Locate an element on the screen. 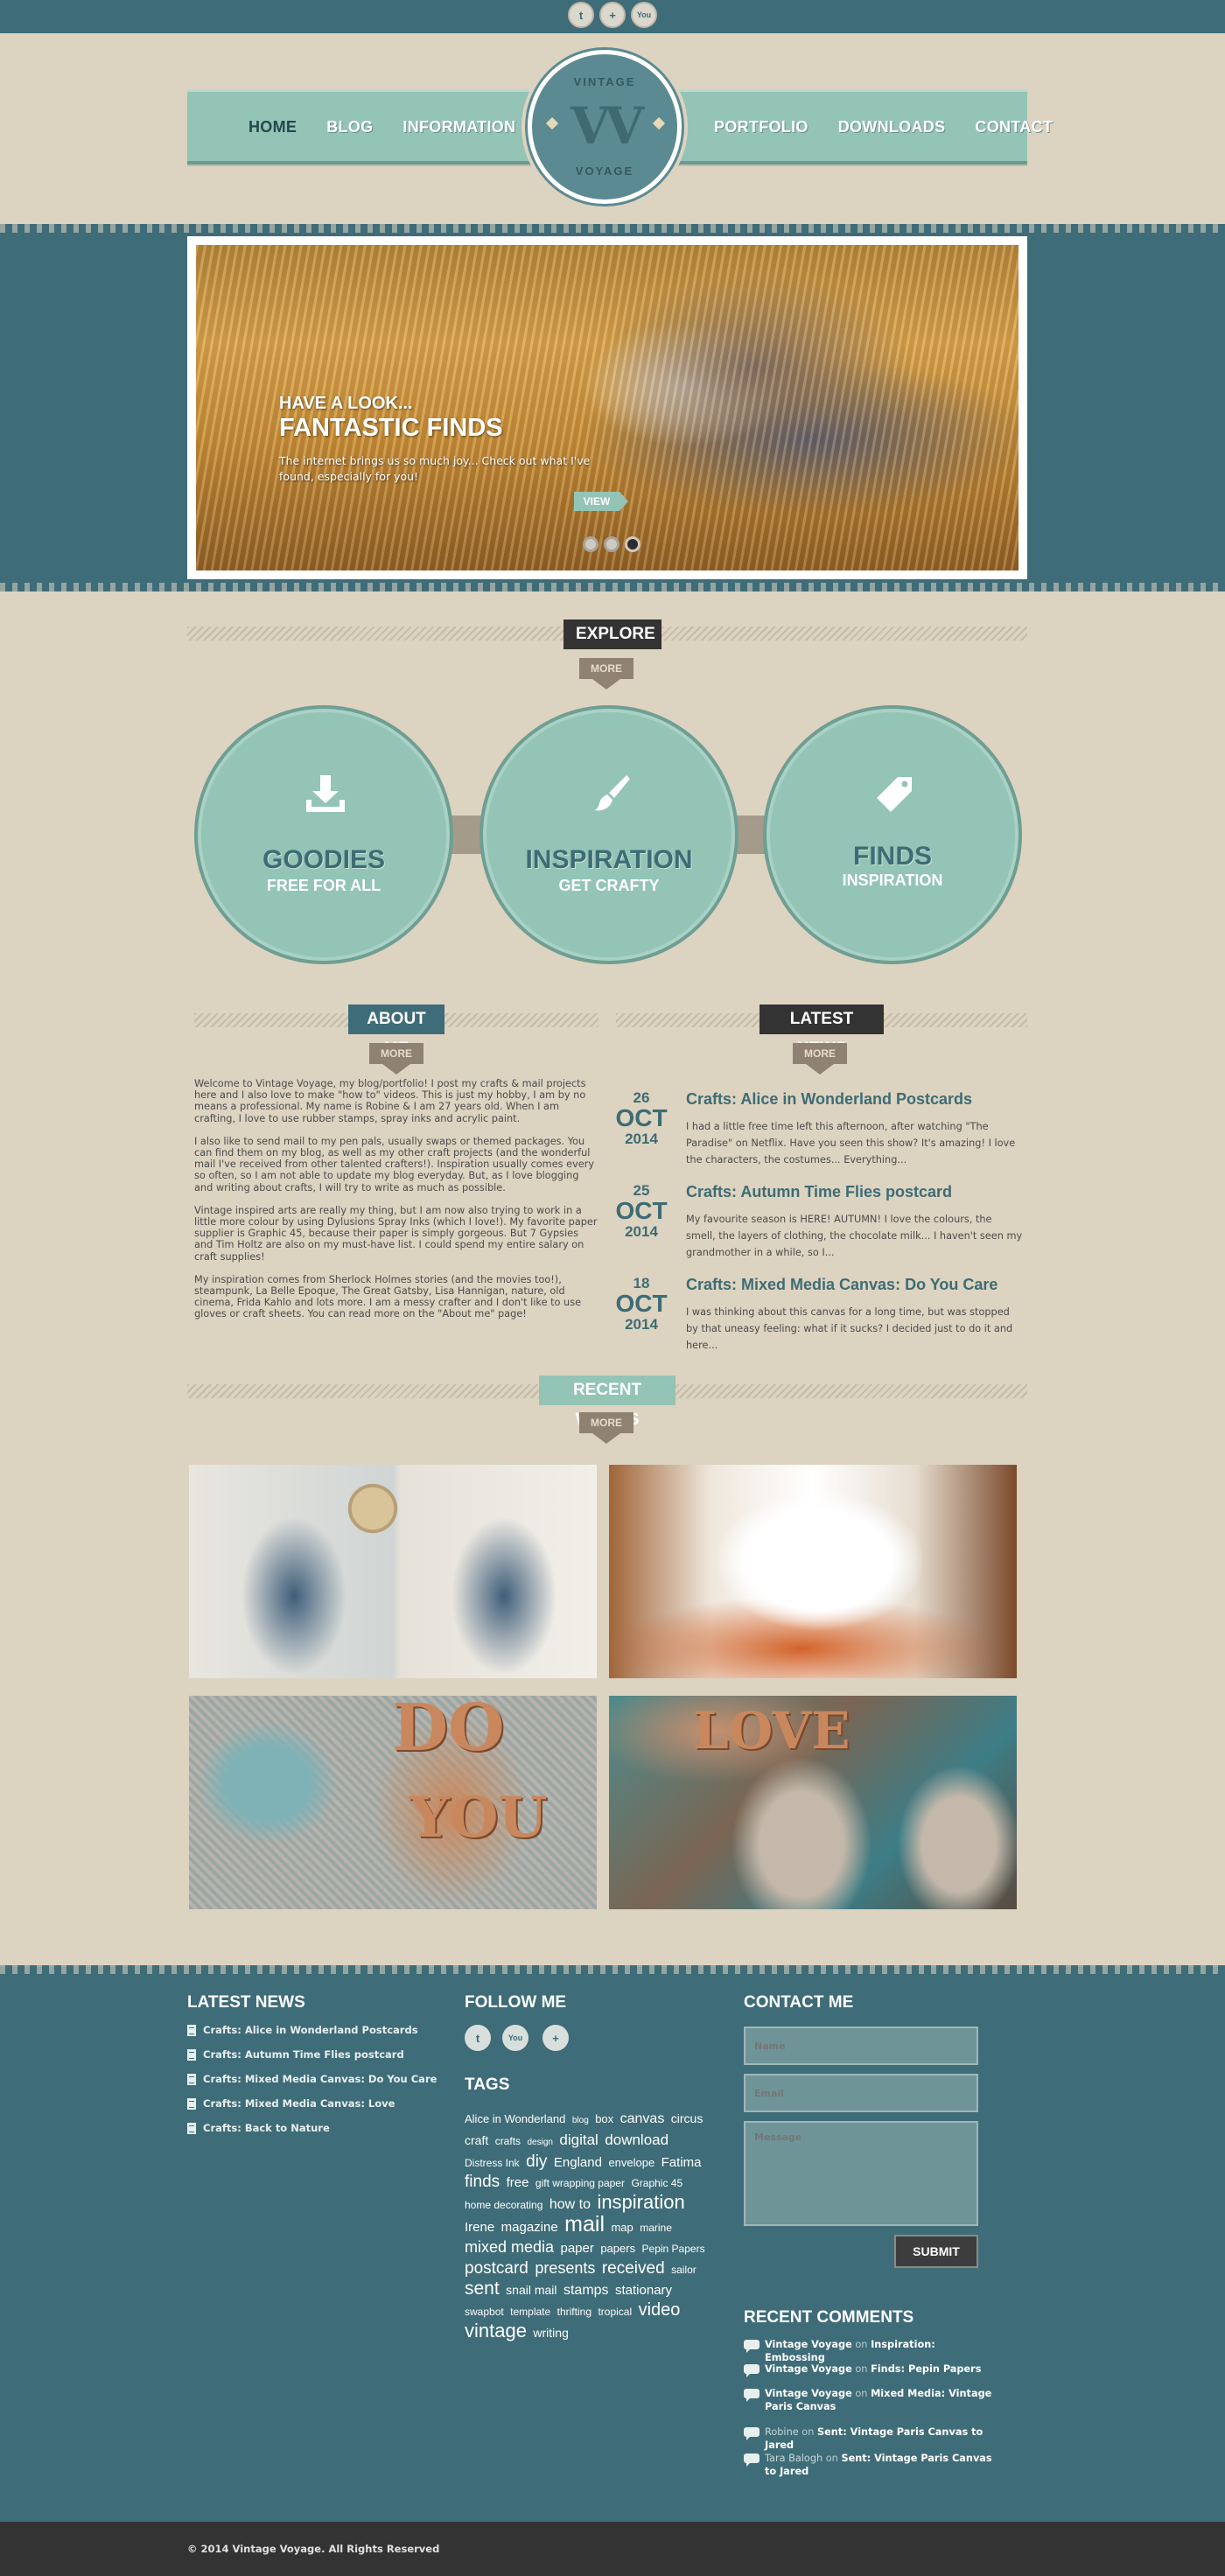 This screenshot has height=2576, width=1225. footer-news-title: Crafts: Mixed Media Canvas: Do You Care is located at coordinates (320, 2079).